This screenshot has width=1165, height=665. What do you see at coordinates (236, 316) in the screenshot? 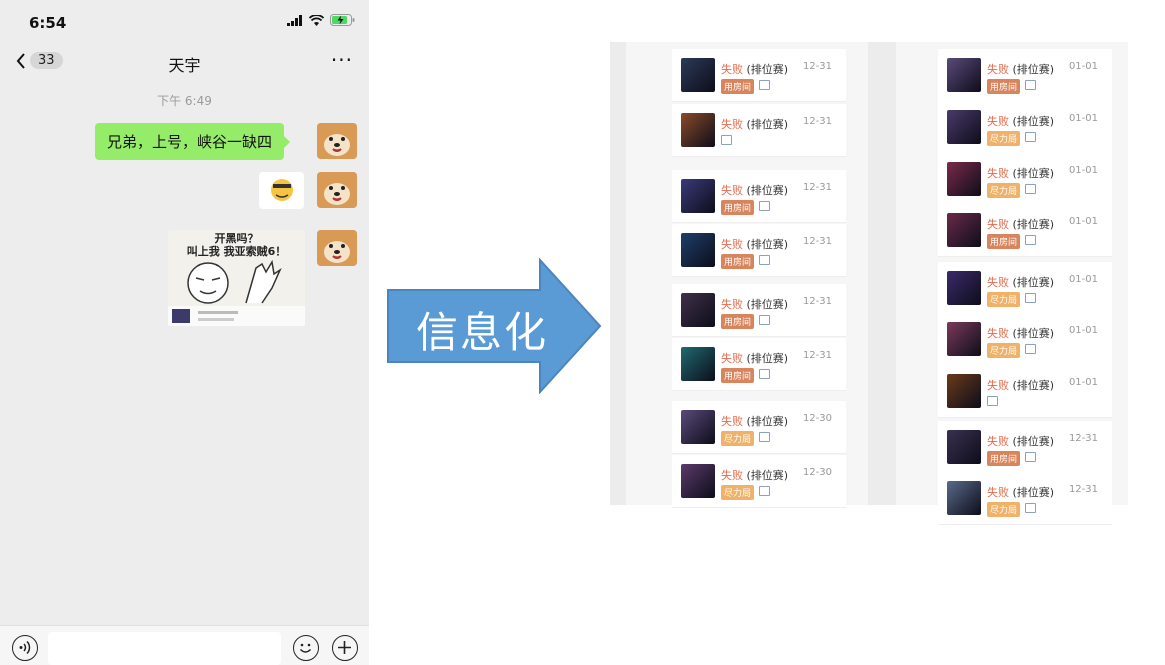
I see `meme-footer` at bounding box center [236, 316].